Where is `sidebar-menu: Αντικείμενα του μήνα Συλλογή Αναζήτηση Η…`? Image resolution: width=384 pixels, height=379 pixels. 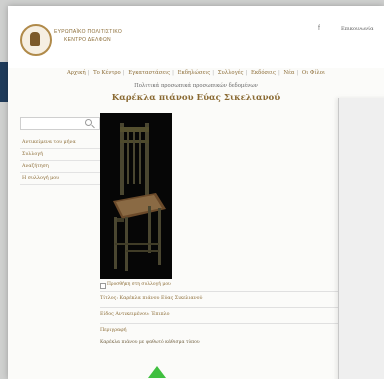
sidebar-menu: Αντικείμενα του μήνα Συλλογή Αναζήτηση Η… is located at coordinates (60, 161).